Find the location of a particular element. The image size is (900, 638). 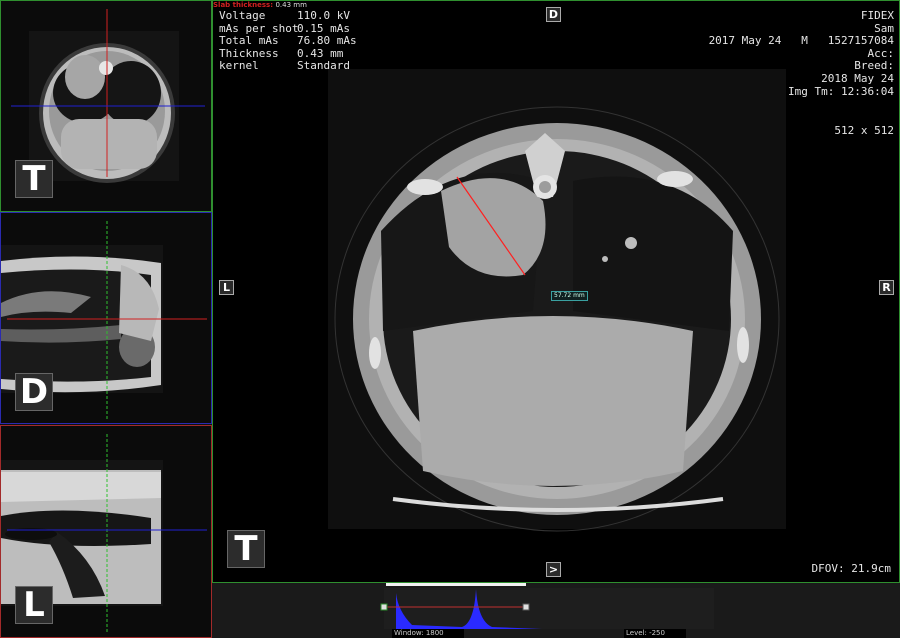

window-readout: Window: 1800 is located at coordinates (428, 633).